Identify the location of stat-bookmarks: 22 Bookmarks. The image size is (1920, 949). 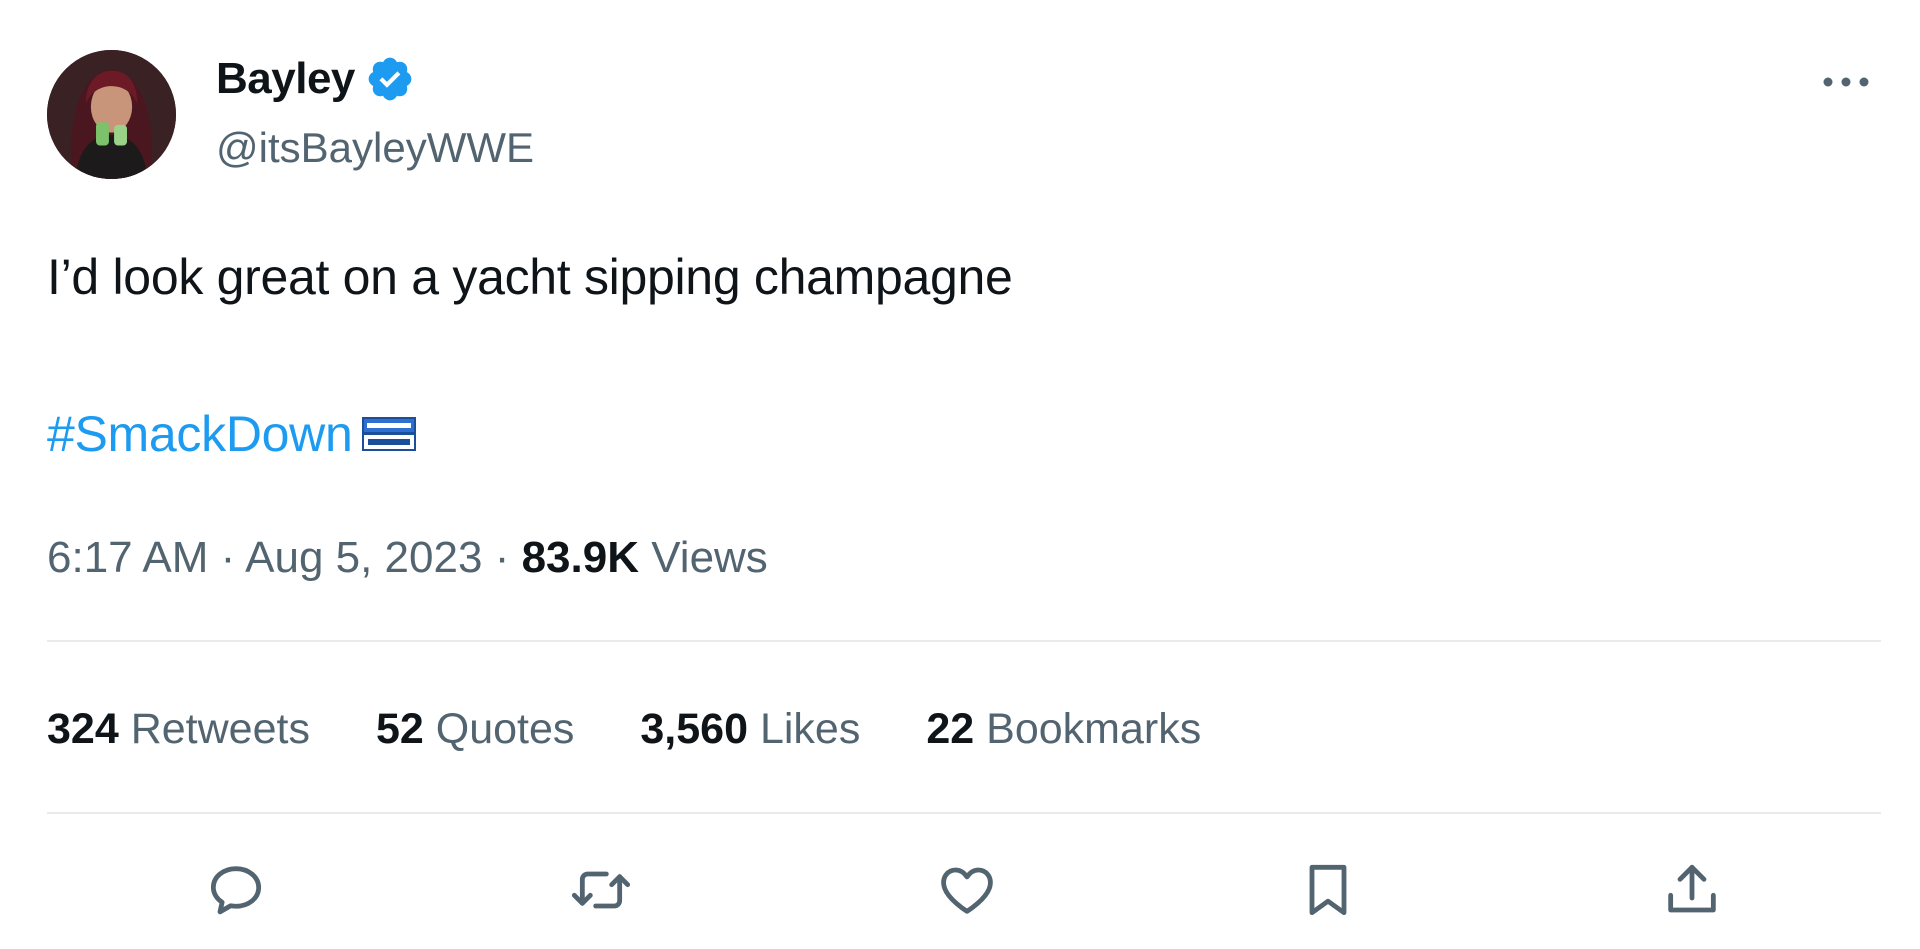
(1063, 729).